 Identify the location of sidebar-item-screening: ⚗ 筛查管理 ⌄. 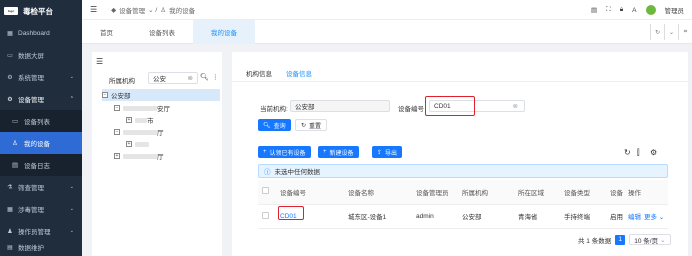
(41, 187).